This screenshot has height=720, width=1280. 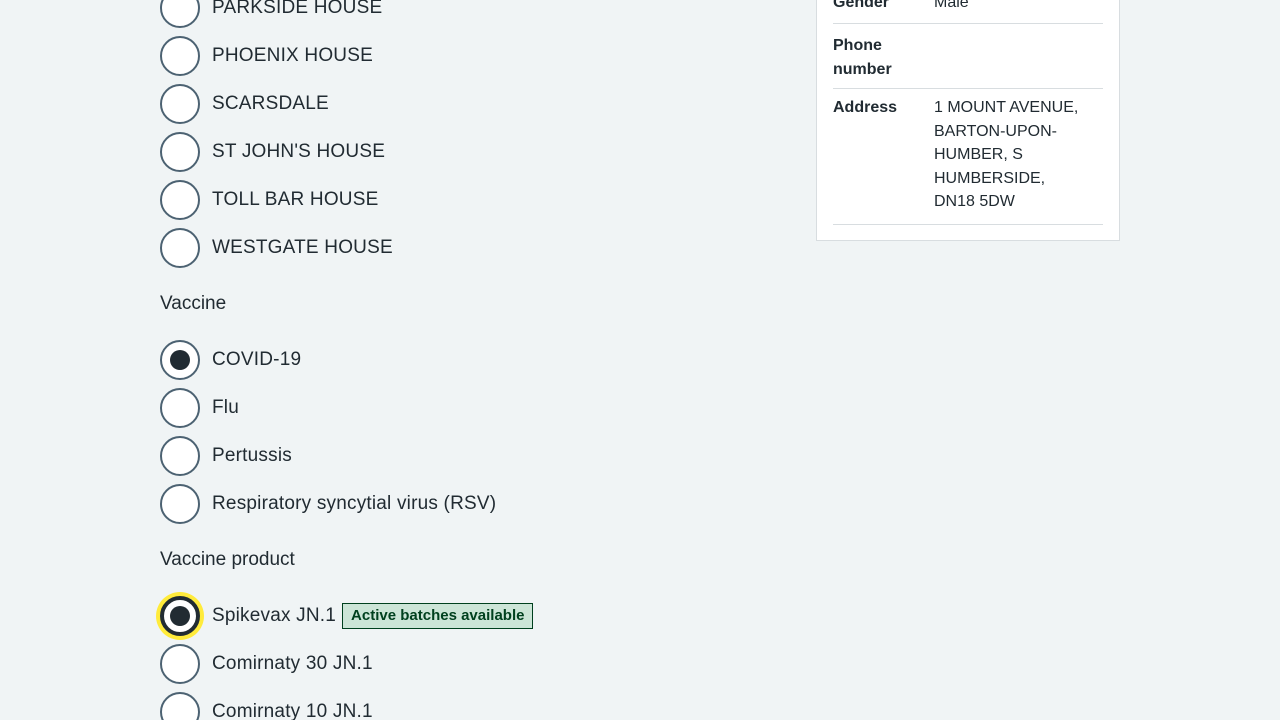 I want to click on radio-option-covid-19: COVID-19, so click(x=230, y=360).